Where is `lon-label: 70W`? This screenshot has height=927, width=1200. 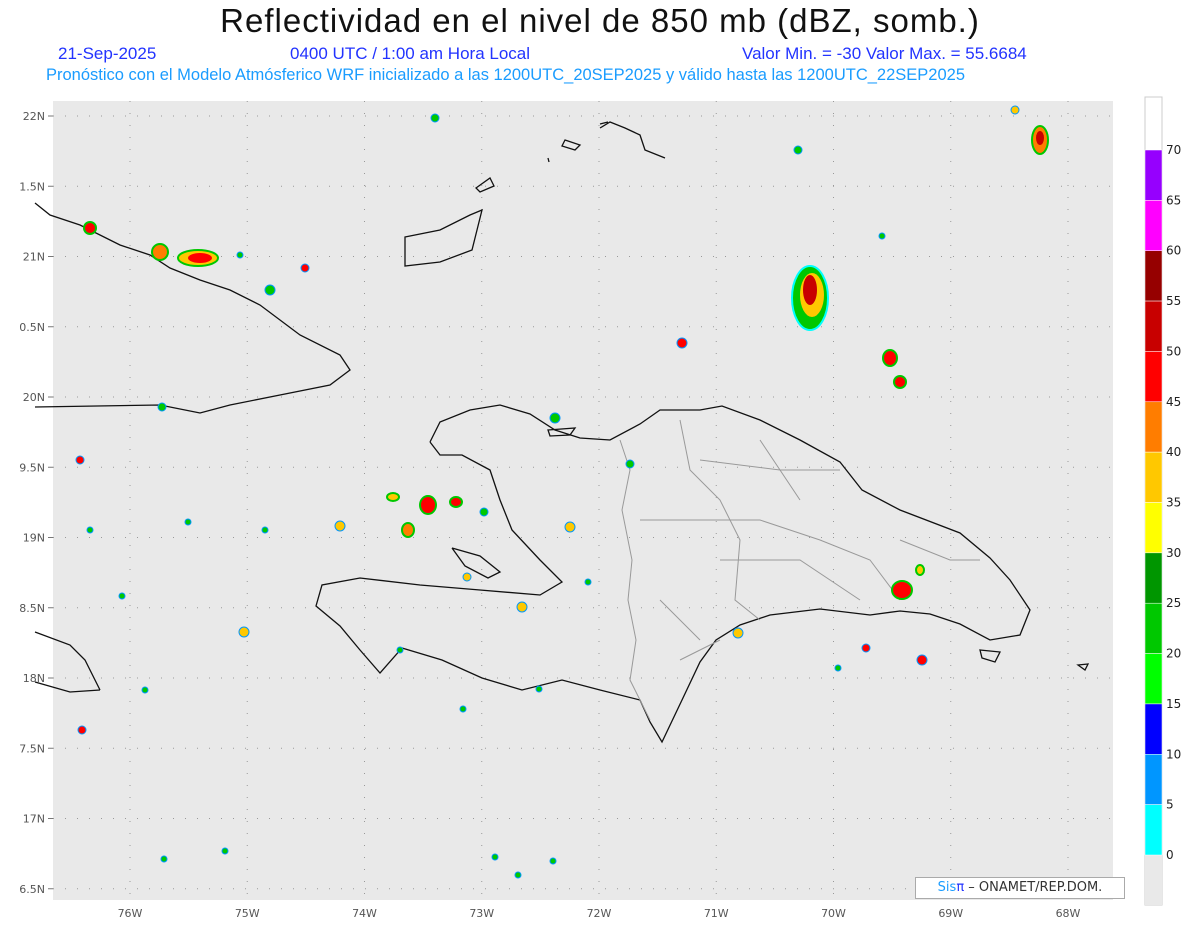 lon-label: 70W is located at coordinates (833, 913).